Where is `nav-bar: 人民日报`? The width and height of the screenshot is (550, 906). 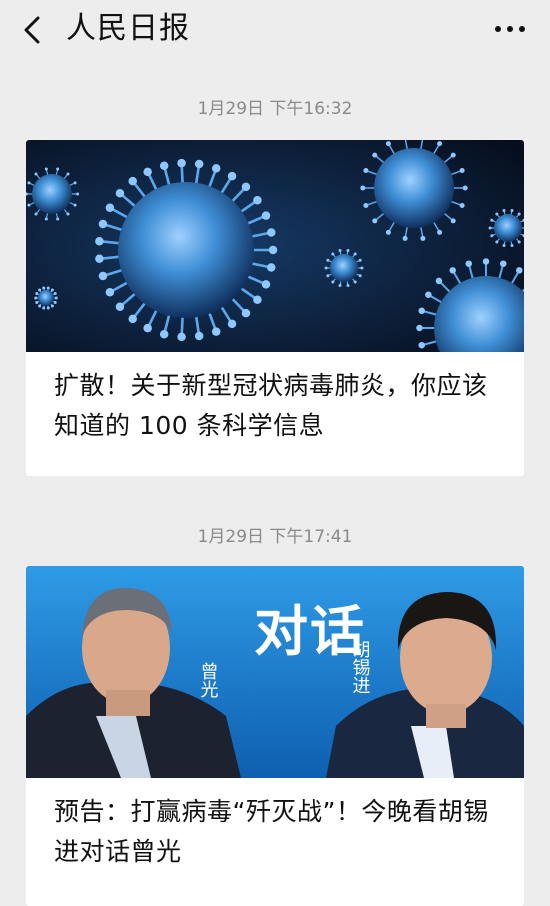
nav-bar: 人民日报 is located at coordinates (275, 31).